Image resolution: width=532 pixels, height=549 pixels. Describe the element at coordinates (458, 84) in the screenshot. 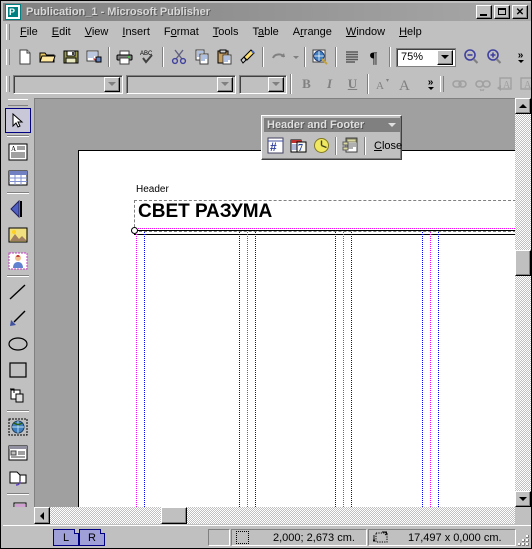

I see `connect-text-frames-icon` at that location.